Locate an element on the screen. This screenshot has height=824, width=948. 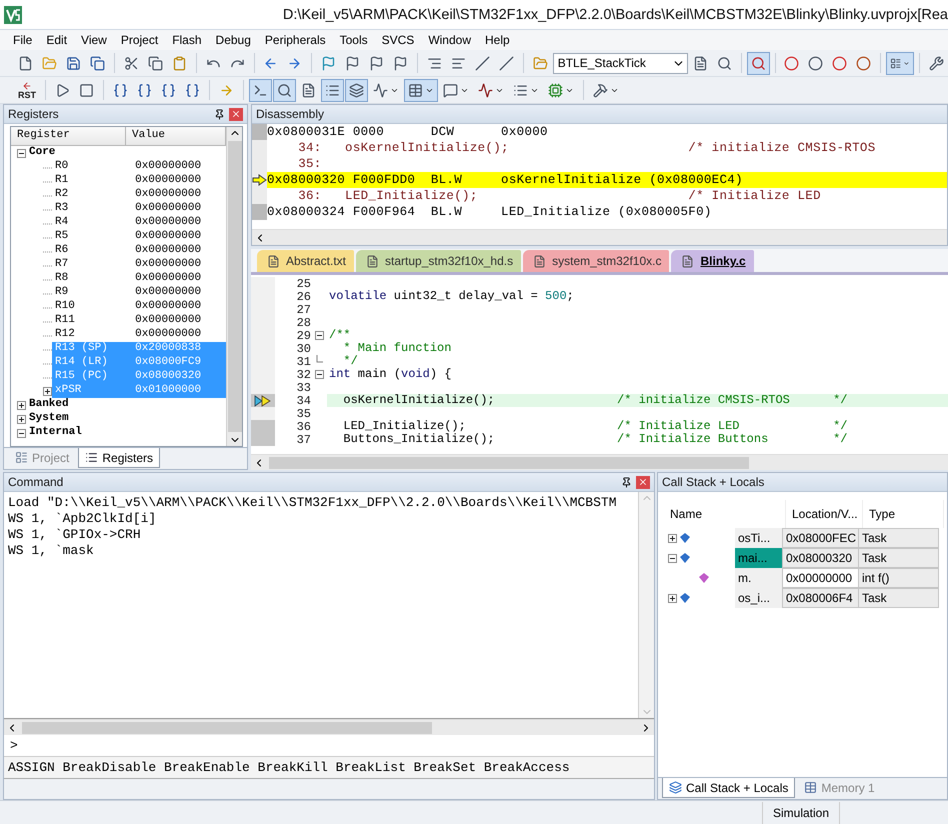
memory-window-button is located at coordinates (421, 90).